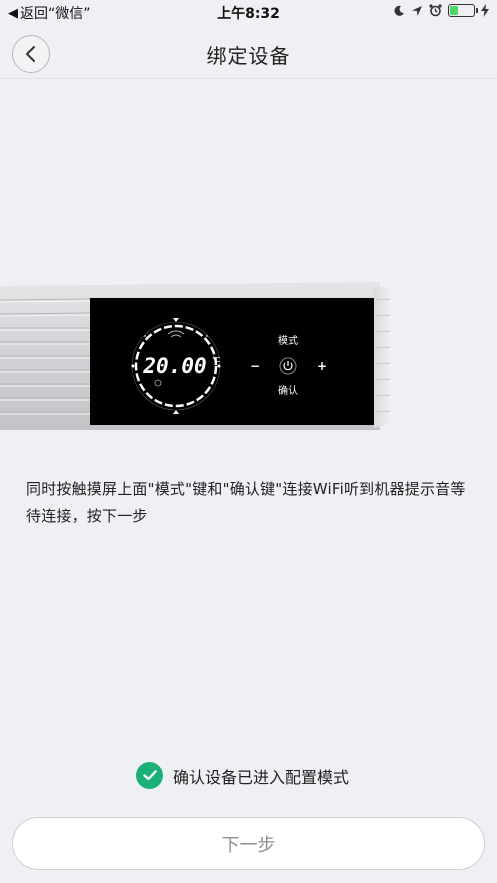  What do you see at coordinates (322, 366) in the screenshot?
I see `plus-key: +` at bounding box center [322, 366].